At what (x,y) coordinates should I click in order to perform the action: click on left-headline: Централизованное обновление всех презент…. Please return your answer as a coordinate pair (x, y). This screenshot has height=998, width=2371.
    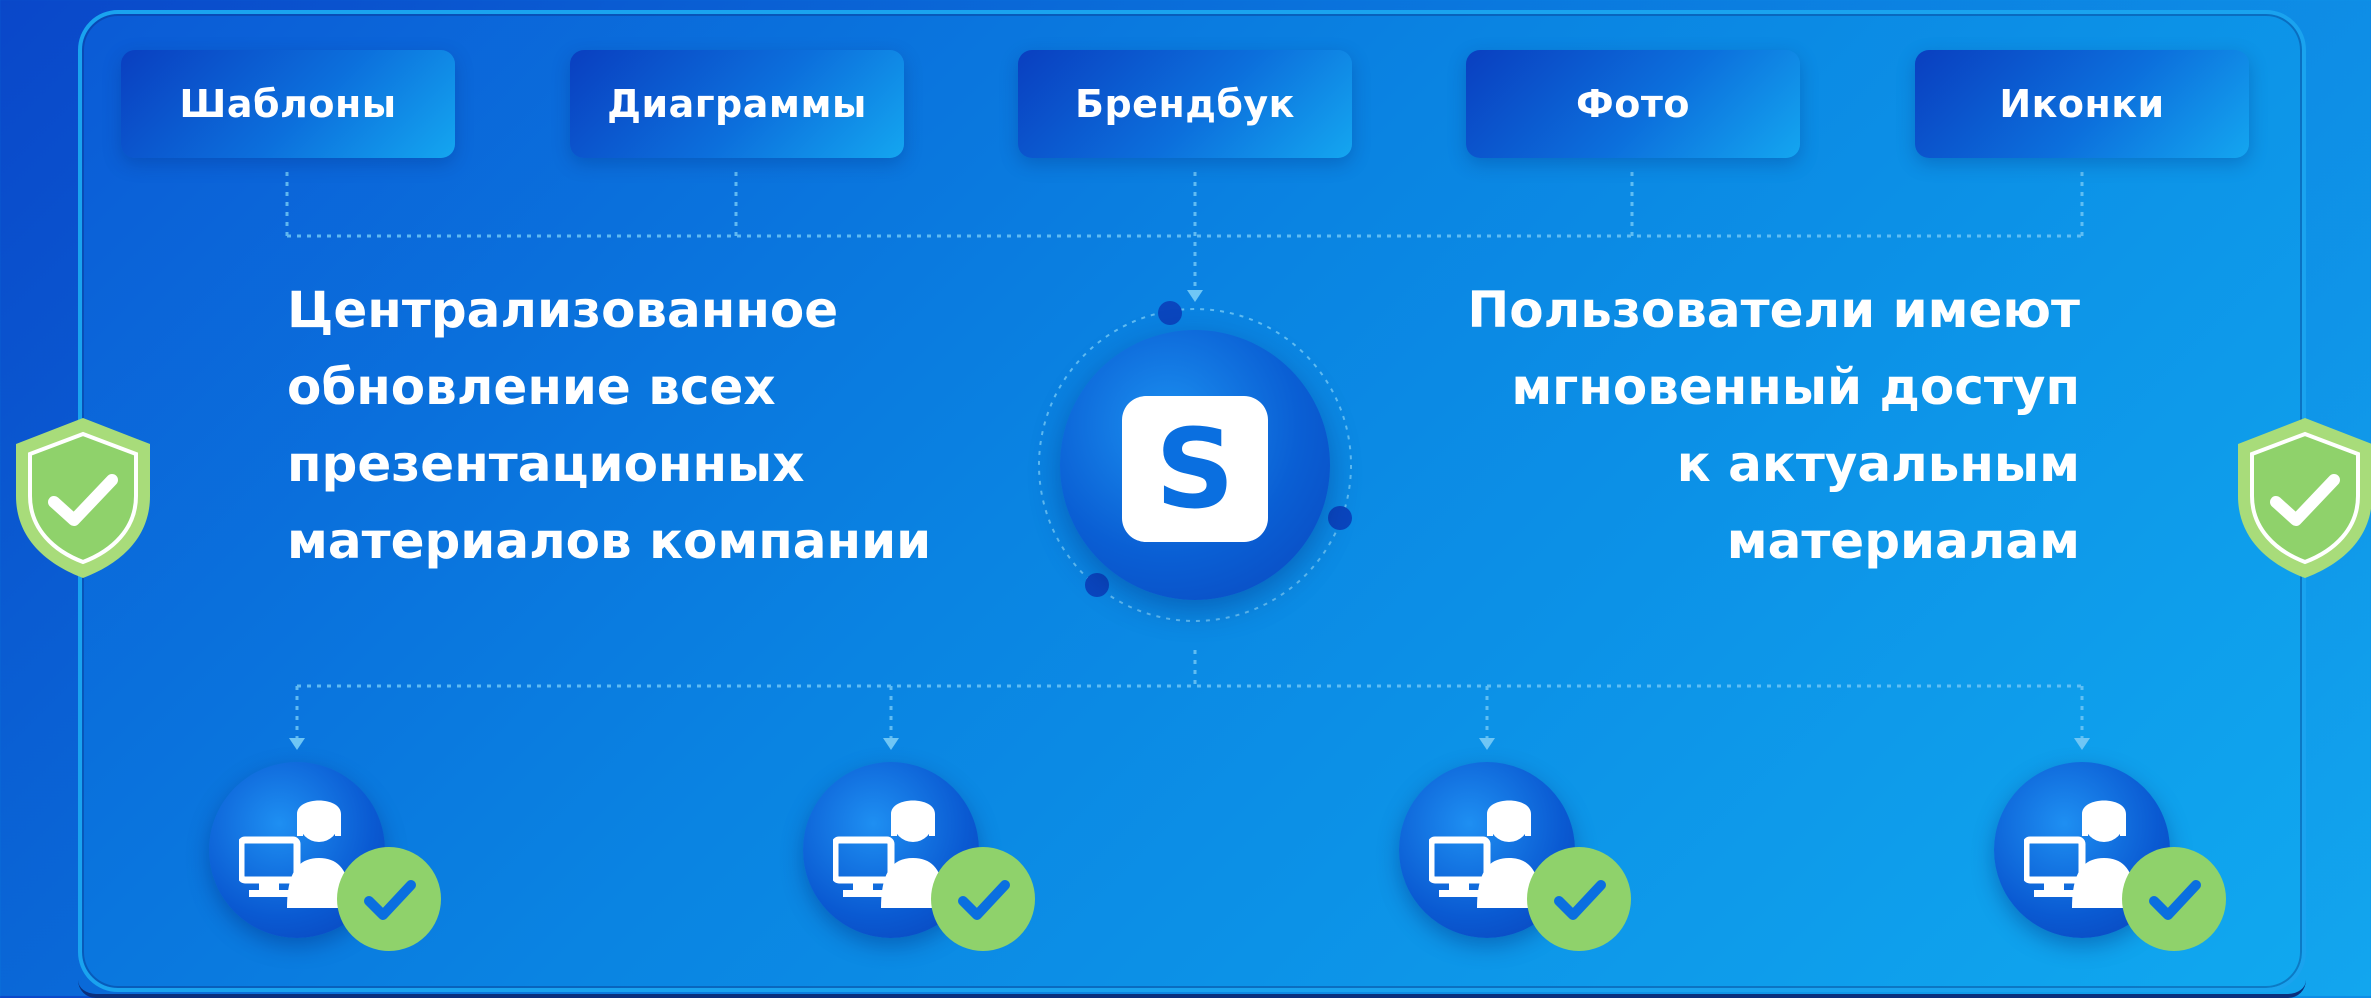
    Looking at the image, I should click on (609, 425).